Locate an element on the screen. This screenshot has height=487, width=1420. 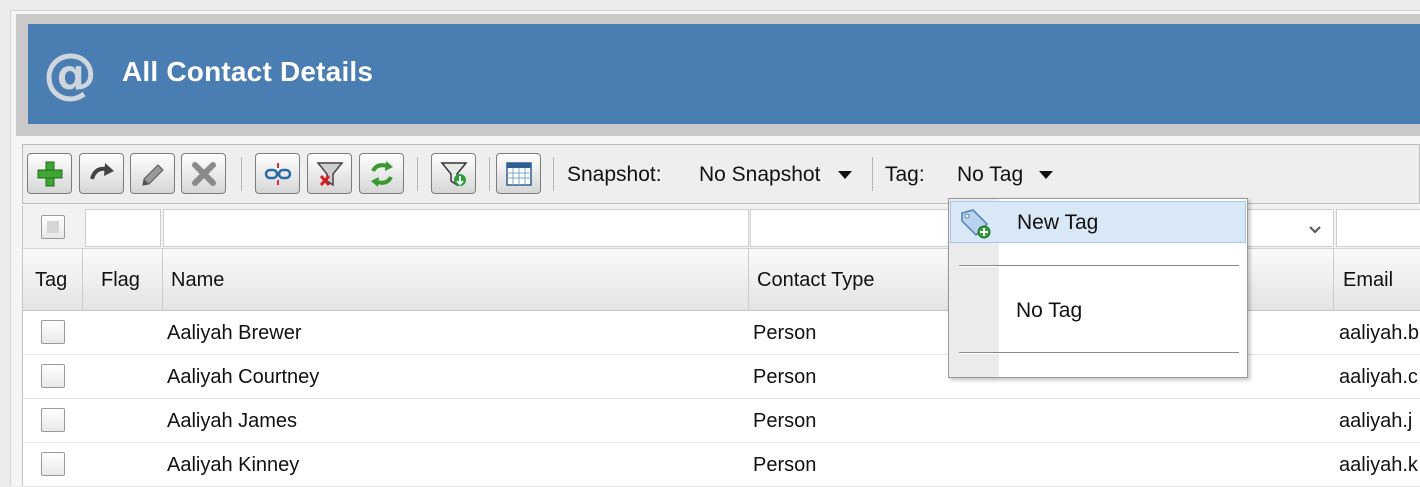
toolbar: Snapshot: No Snapshot Tag: No Tag is located at coordinates (721, 174).